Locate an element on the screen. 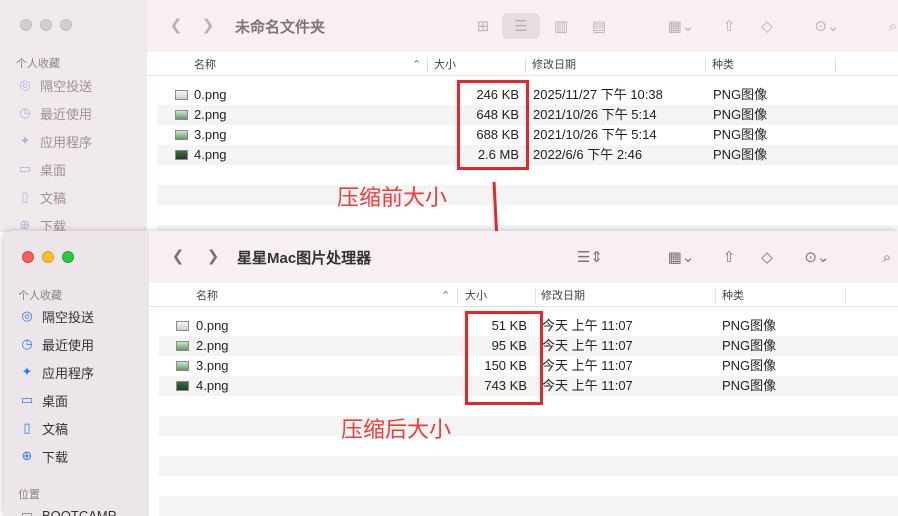  window-controls is located at coordinates (48, 257).